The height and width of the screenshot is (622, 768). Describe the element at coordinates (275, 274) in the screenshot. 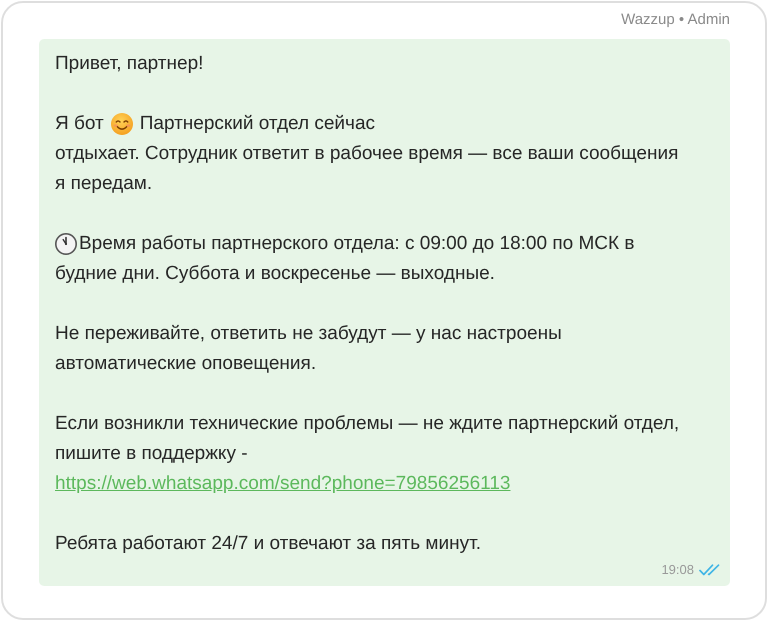

I see `message-text: будние дни. Суббота и воскресенье — выходные.` at that location.